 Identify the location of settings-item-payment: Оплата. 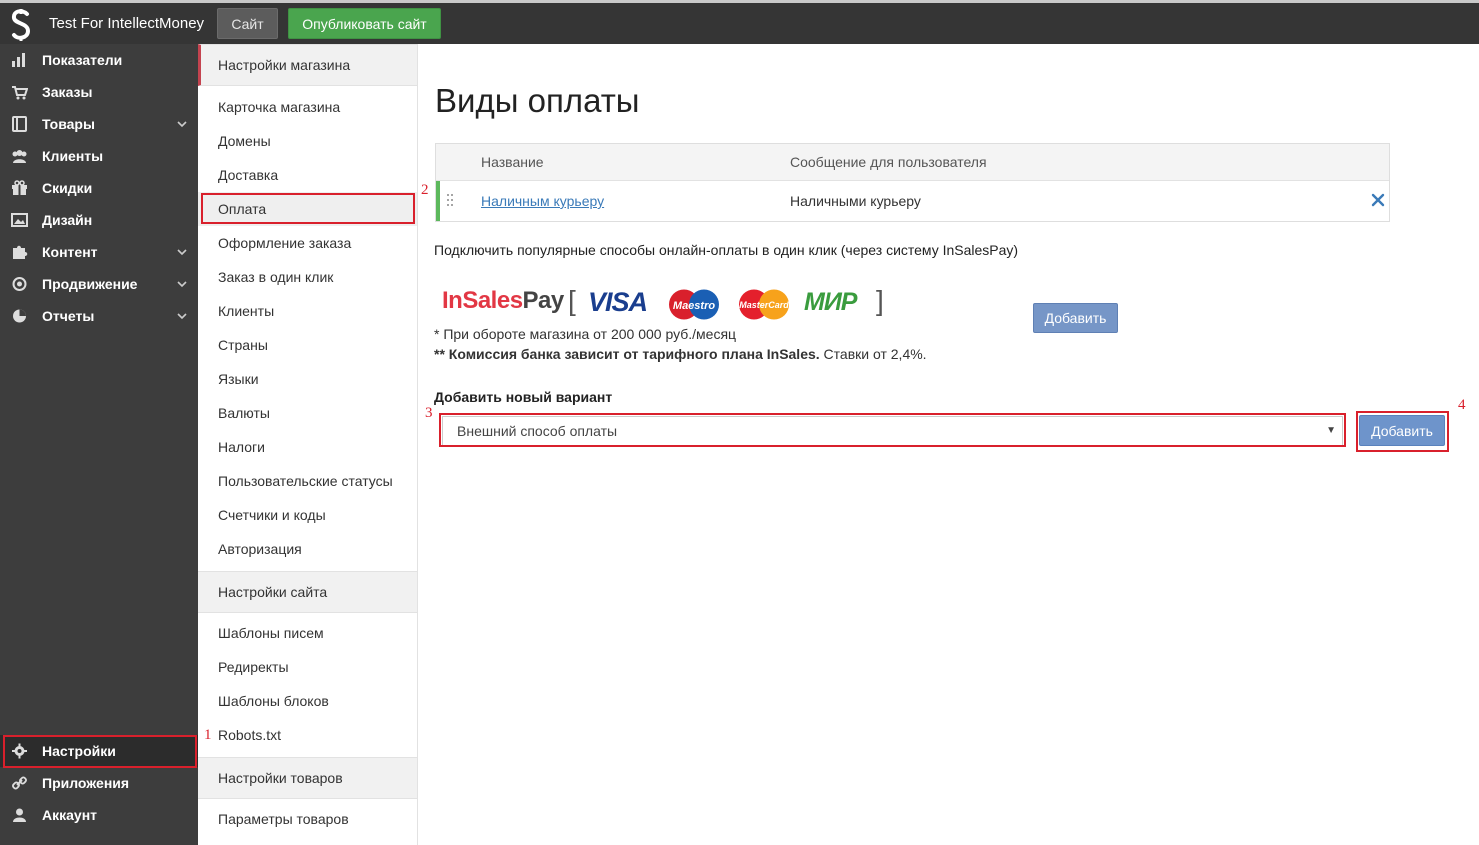
(307, 209).